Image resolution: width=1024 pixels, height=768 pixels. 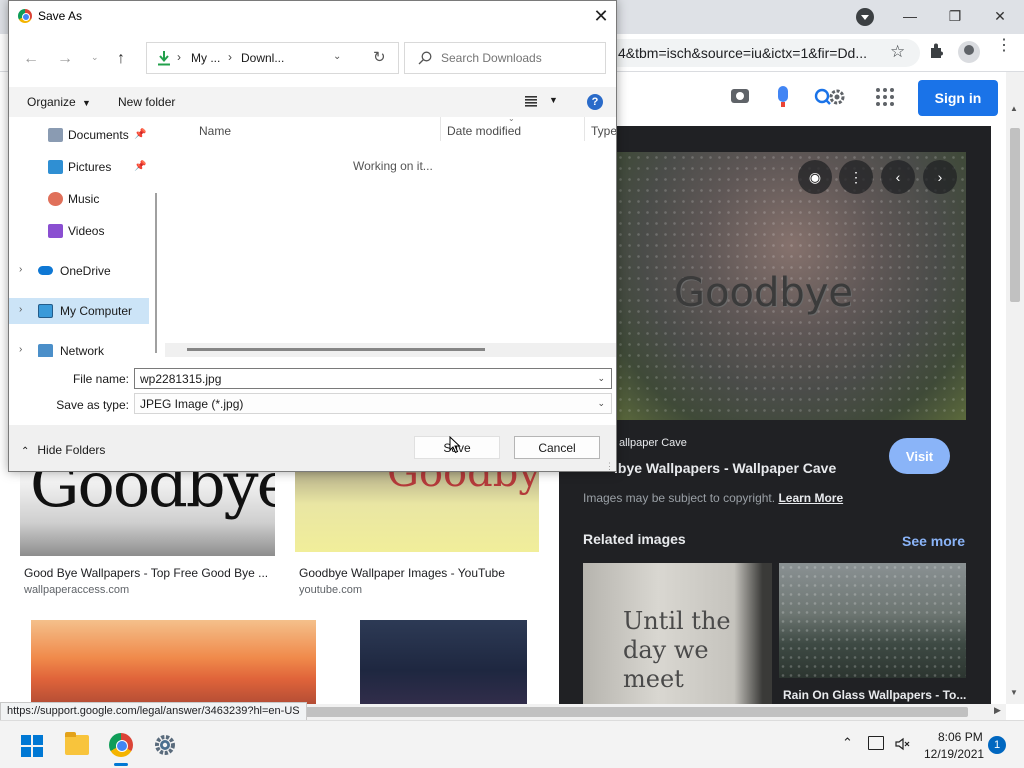 I want to click on see-more-link: See more, so click(x=933, y=541).